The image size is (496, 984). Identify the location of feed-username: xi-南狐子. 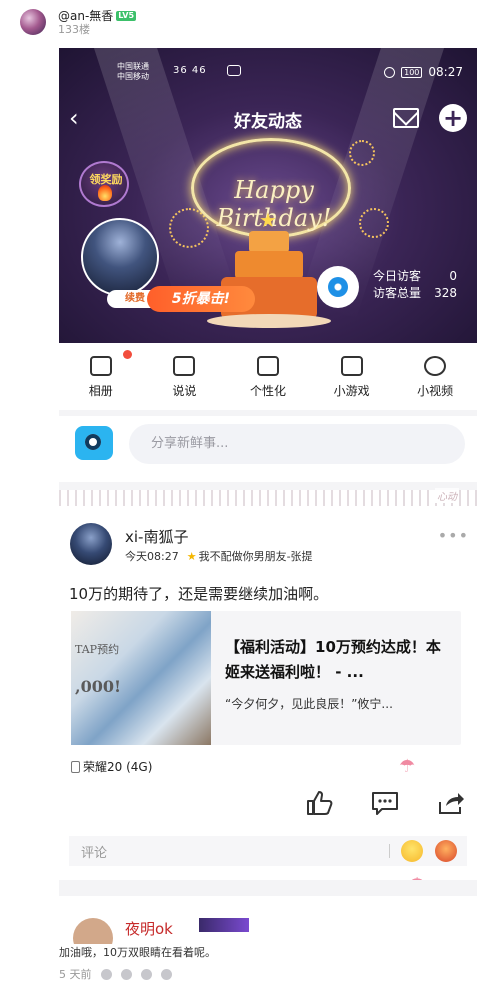
(156, 536).